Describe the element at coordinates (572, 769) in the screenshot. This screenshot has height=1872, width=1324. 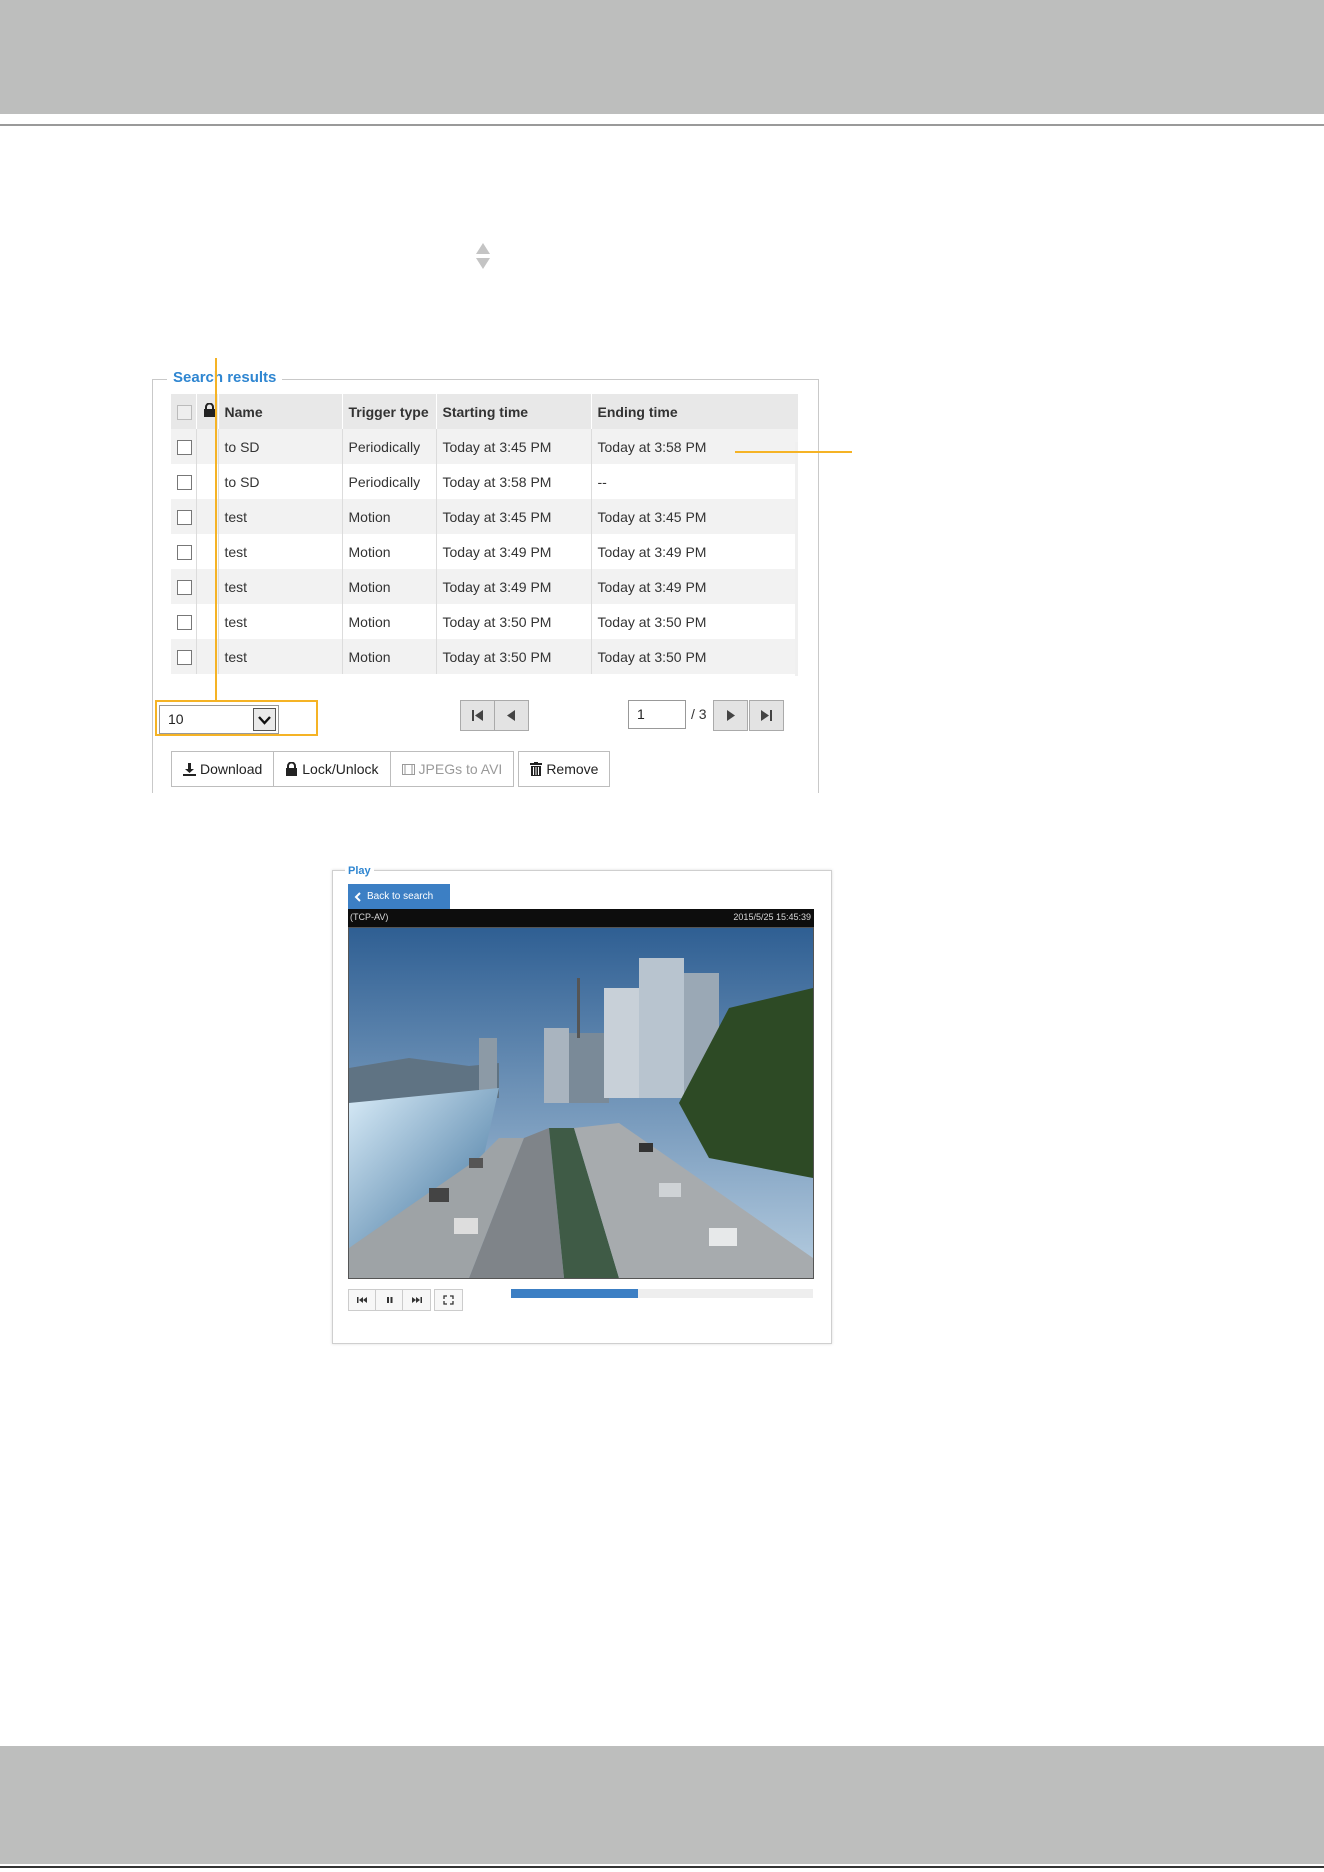
I see `remove-label: Remove` at that location.